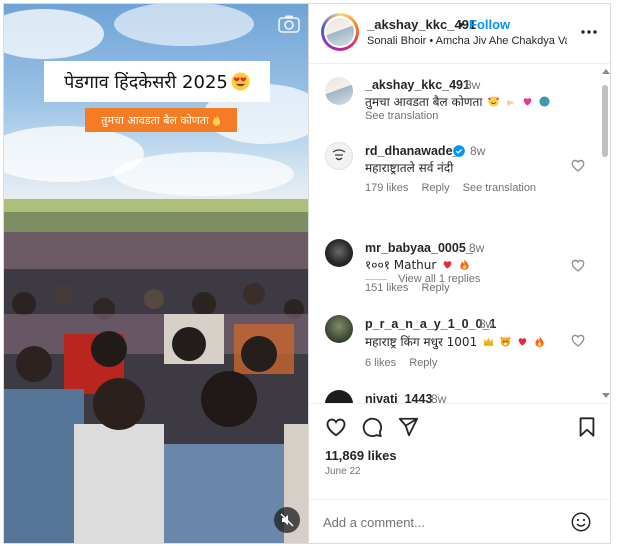  I want to click on pointing-hand-icon, so click(510, 103).